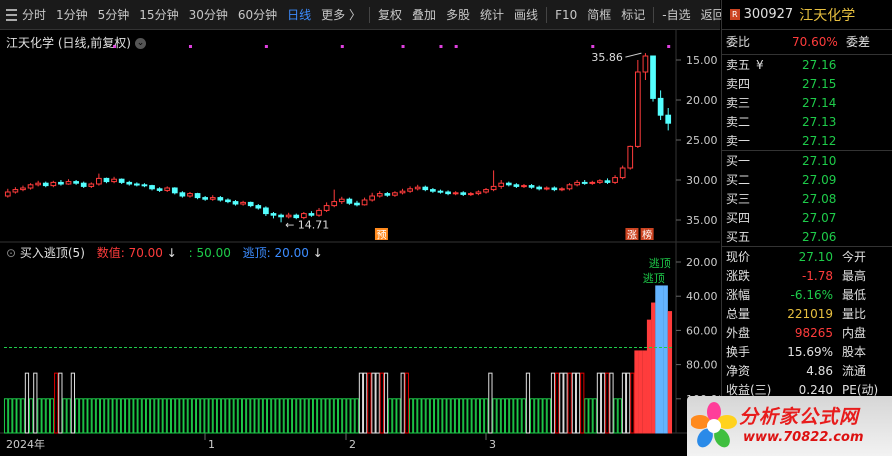  What do you see at coordinates (819, 141) in the screenshot?
I see `sell-level-price: 27.12` at bounding box center [819, 141].